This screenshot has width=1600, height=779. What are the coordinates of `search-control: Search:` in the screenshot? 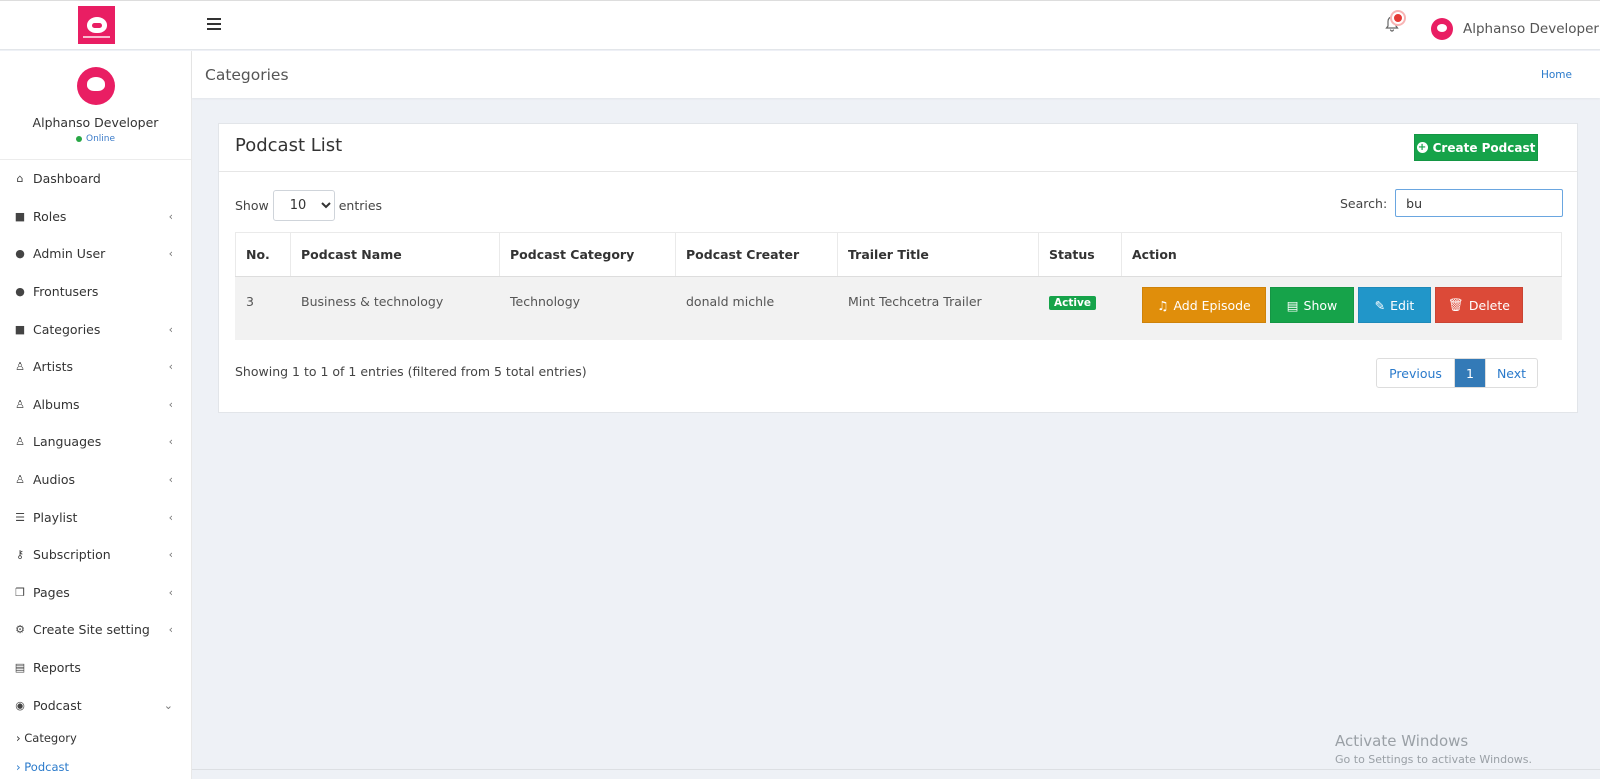 It's located at (1452, 203).